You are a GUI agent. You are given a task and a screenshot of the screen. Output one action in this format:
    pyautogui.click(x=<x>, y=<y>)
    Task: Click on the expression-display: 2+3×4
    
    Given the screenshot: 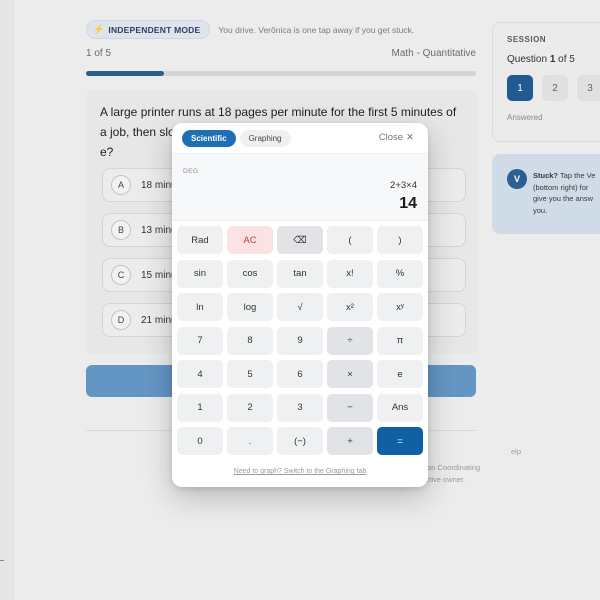 What is the action you would take?
    pyautogui.click(x=403, y=185)
    